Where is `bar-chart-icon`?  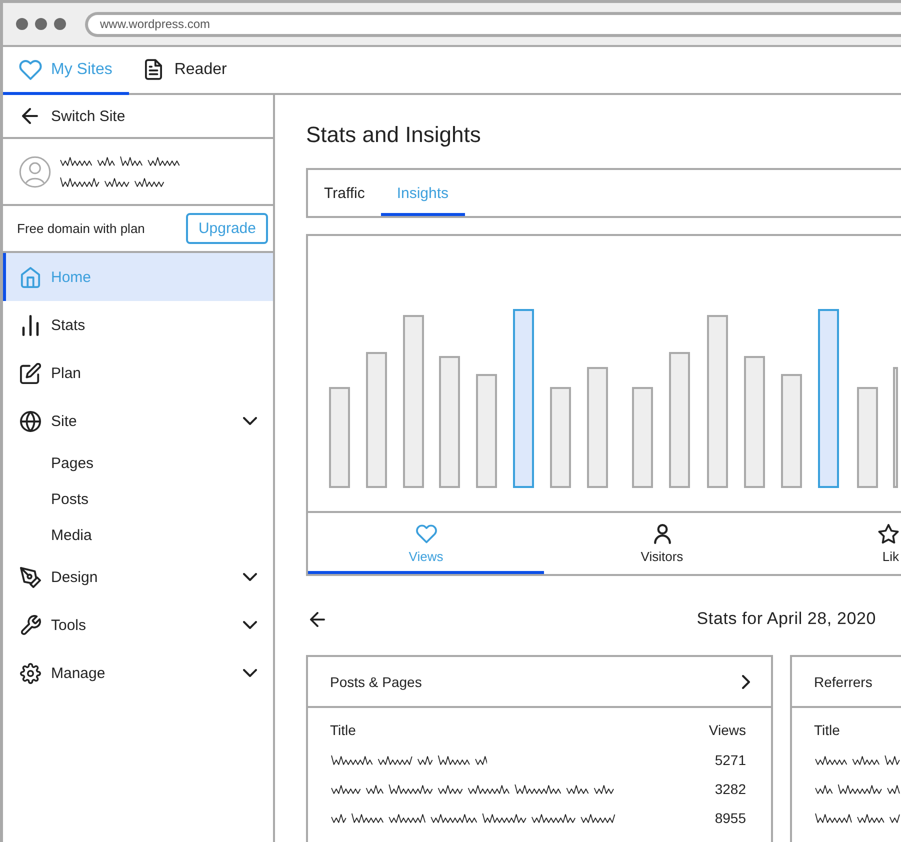
bar-chart-icon is located at coordinates (30, 325).